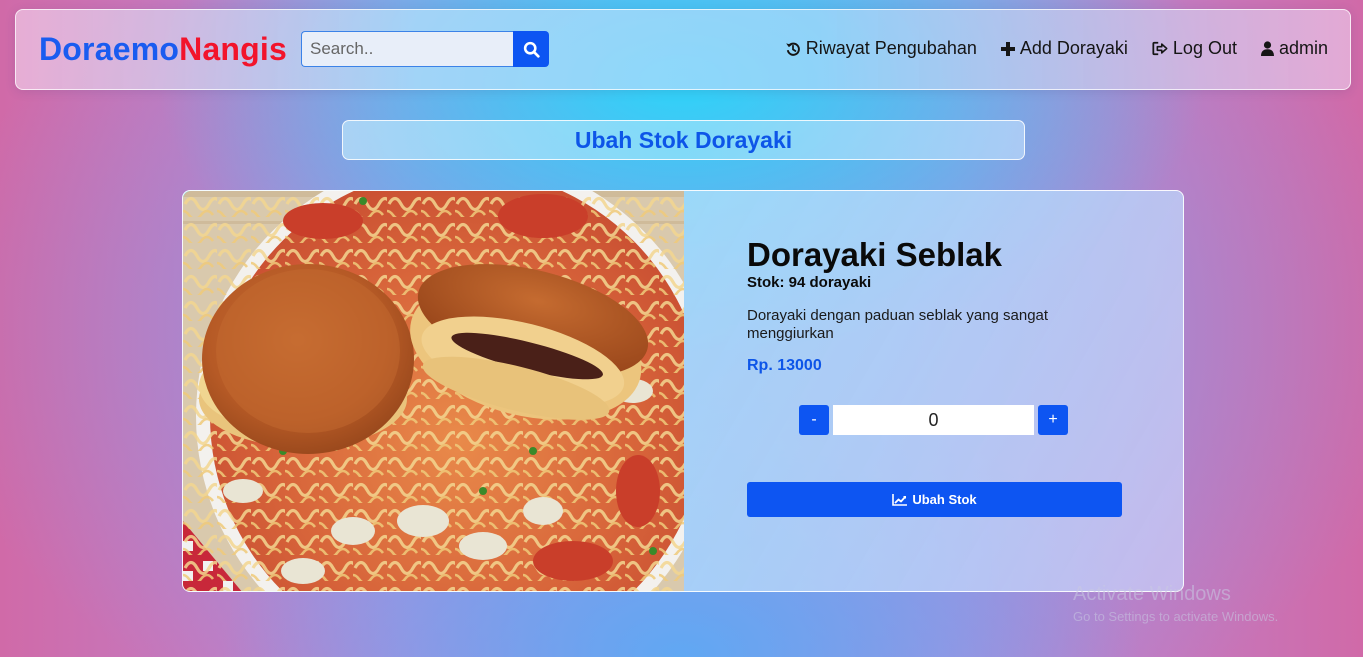 Image resolution: width=1363 pixels, height=657 pixels. I want to click on nav-link-user: admin, so click(1294, 48).